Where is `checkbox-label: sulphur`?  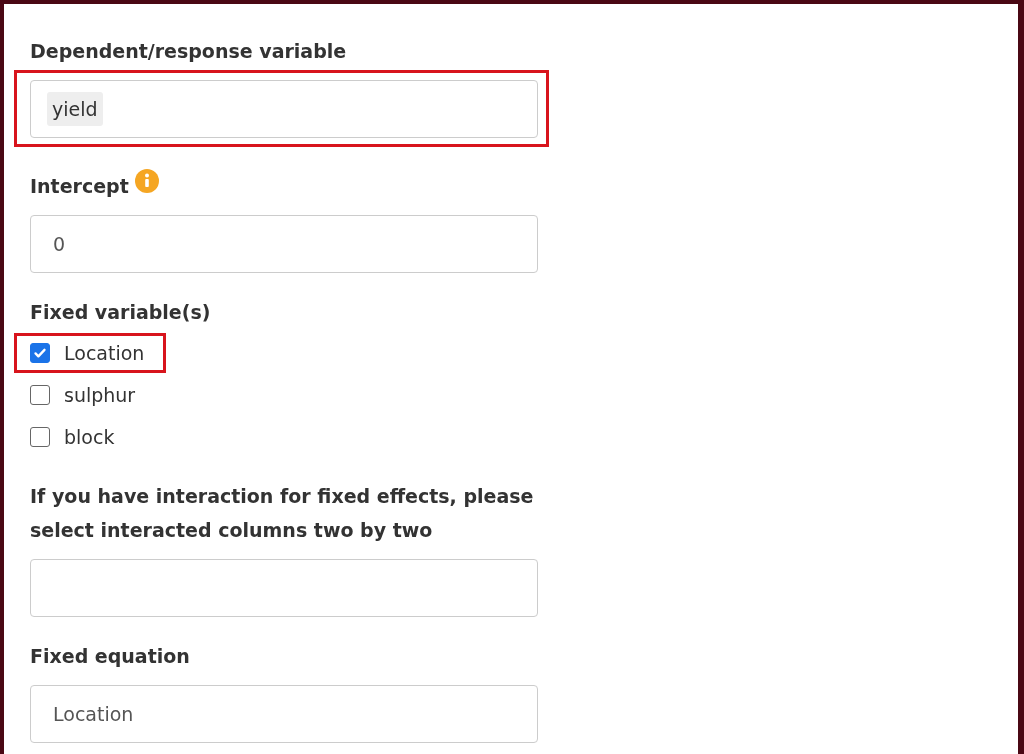 checkbox-label: sulphur is located at coordinates (100, 395).